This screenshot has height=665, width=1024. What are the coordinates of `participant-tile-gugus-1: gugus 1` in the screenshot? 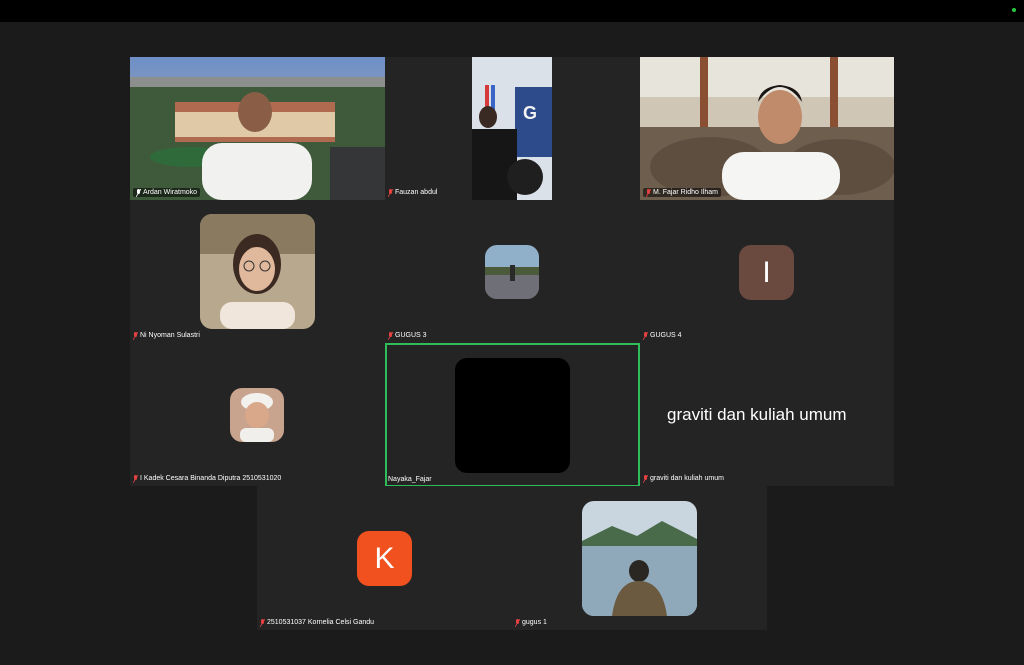 It's located at (639, 558).